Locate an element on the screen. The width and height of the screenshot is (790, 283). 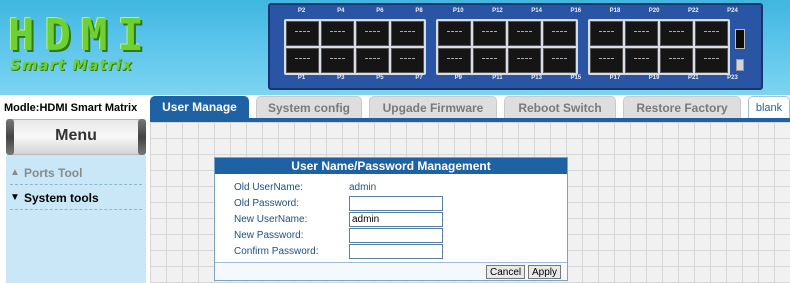
port-label: P22 is located at coordinates (693, 11).